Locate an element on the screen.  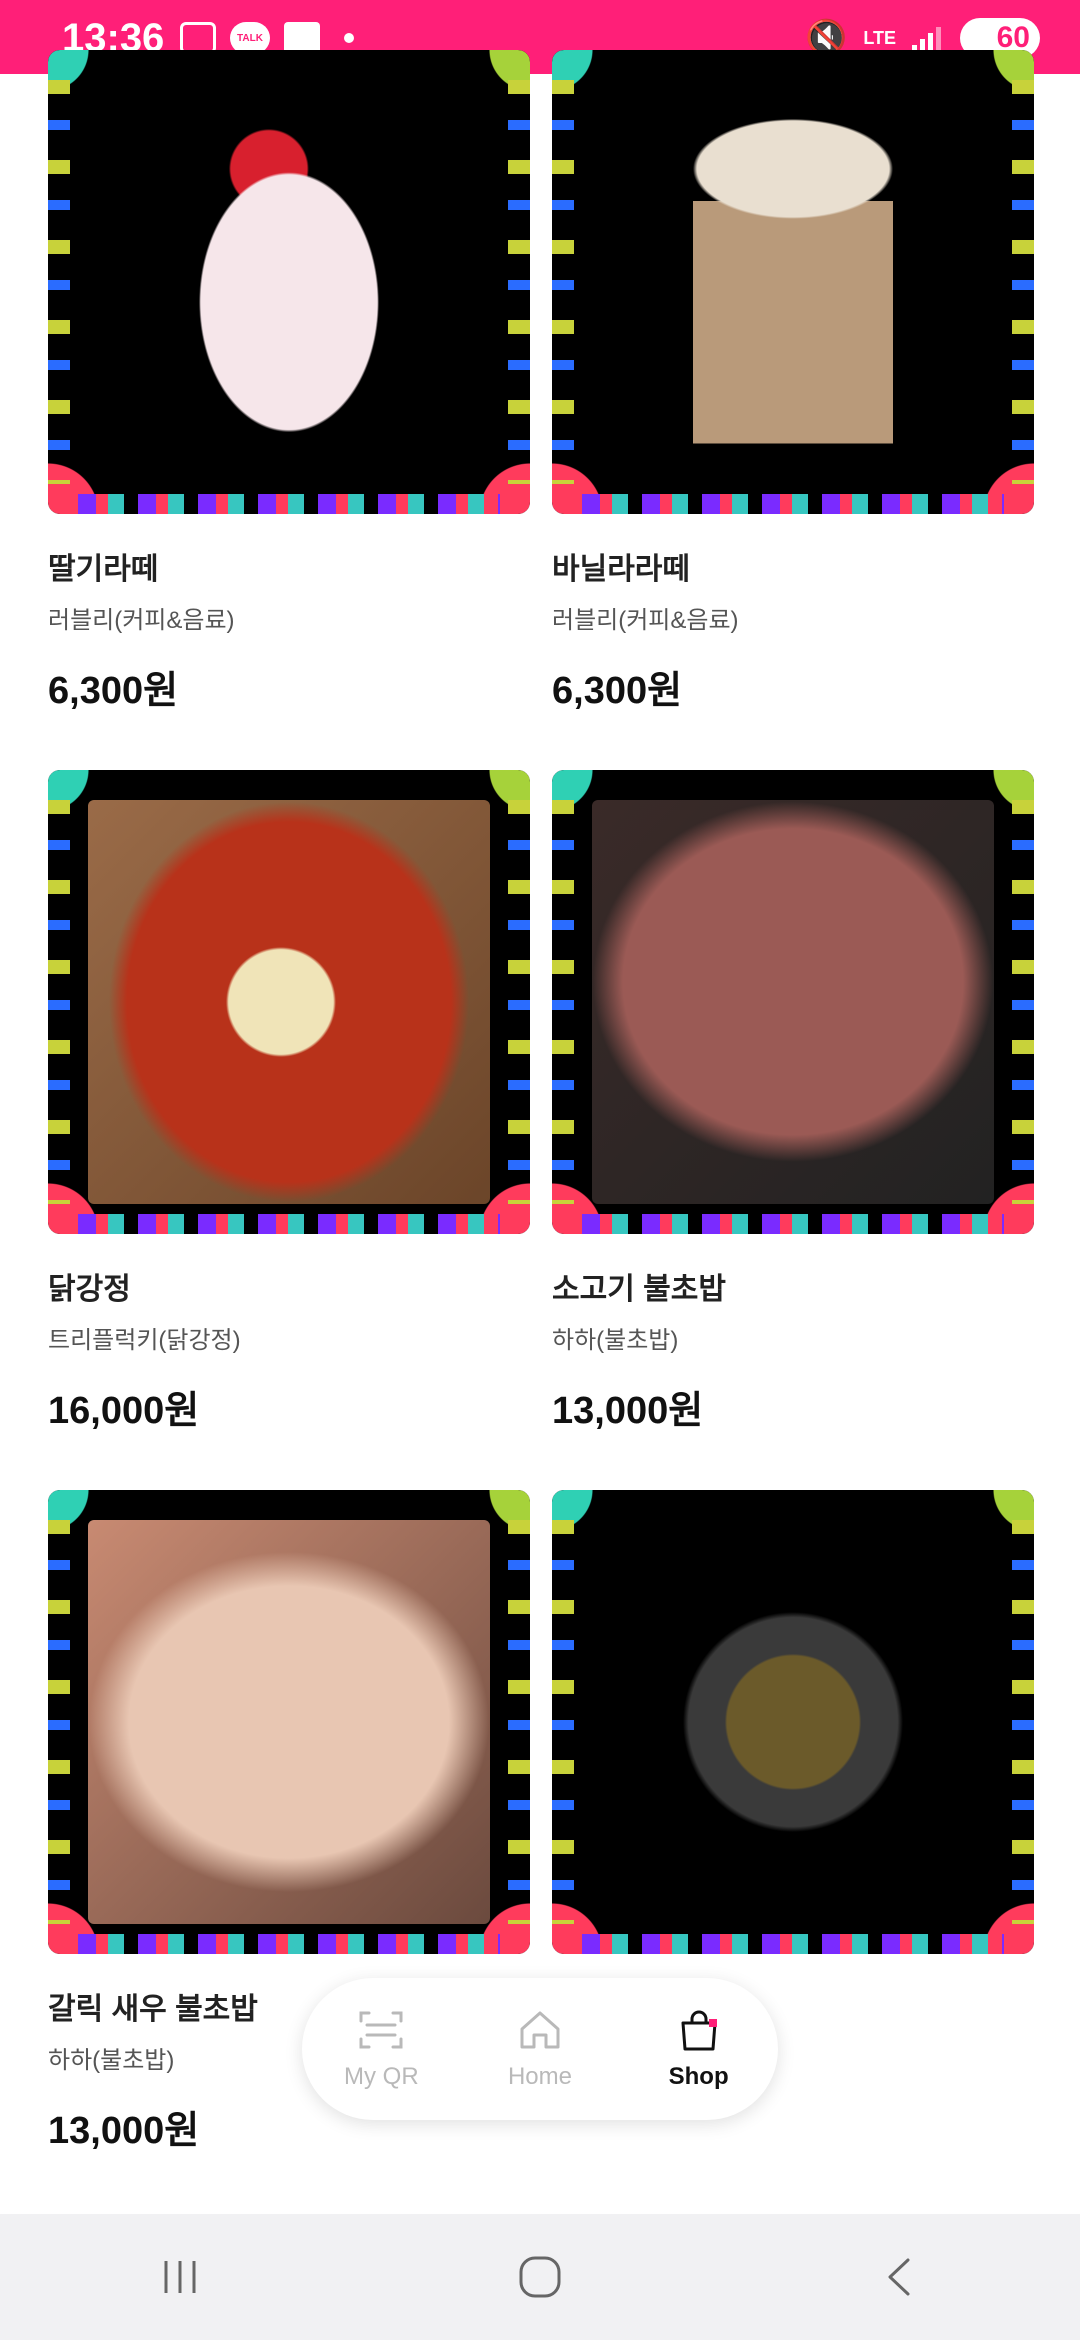
home-circle-icon is located at coordinates (540, 2277).